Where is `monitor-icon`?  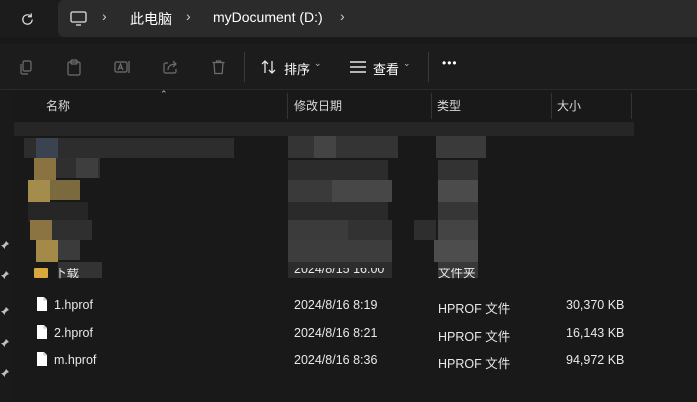 monitor-icon is located at coordinates (78, 18).